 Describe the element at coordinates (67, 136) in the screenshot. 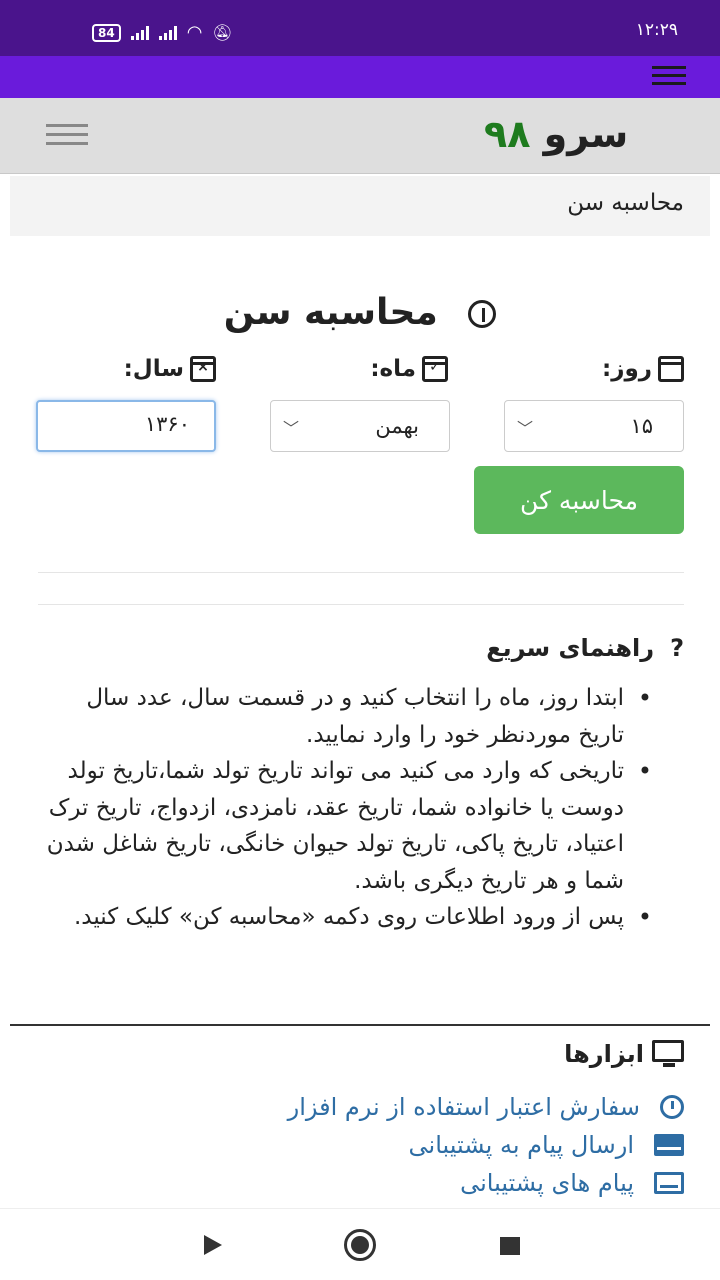

I see `navbar-toggle-icon` at that location.